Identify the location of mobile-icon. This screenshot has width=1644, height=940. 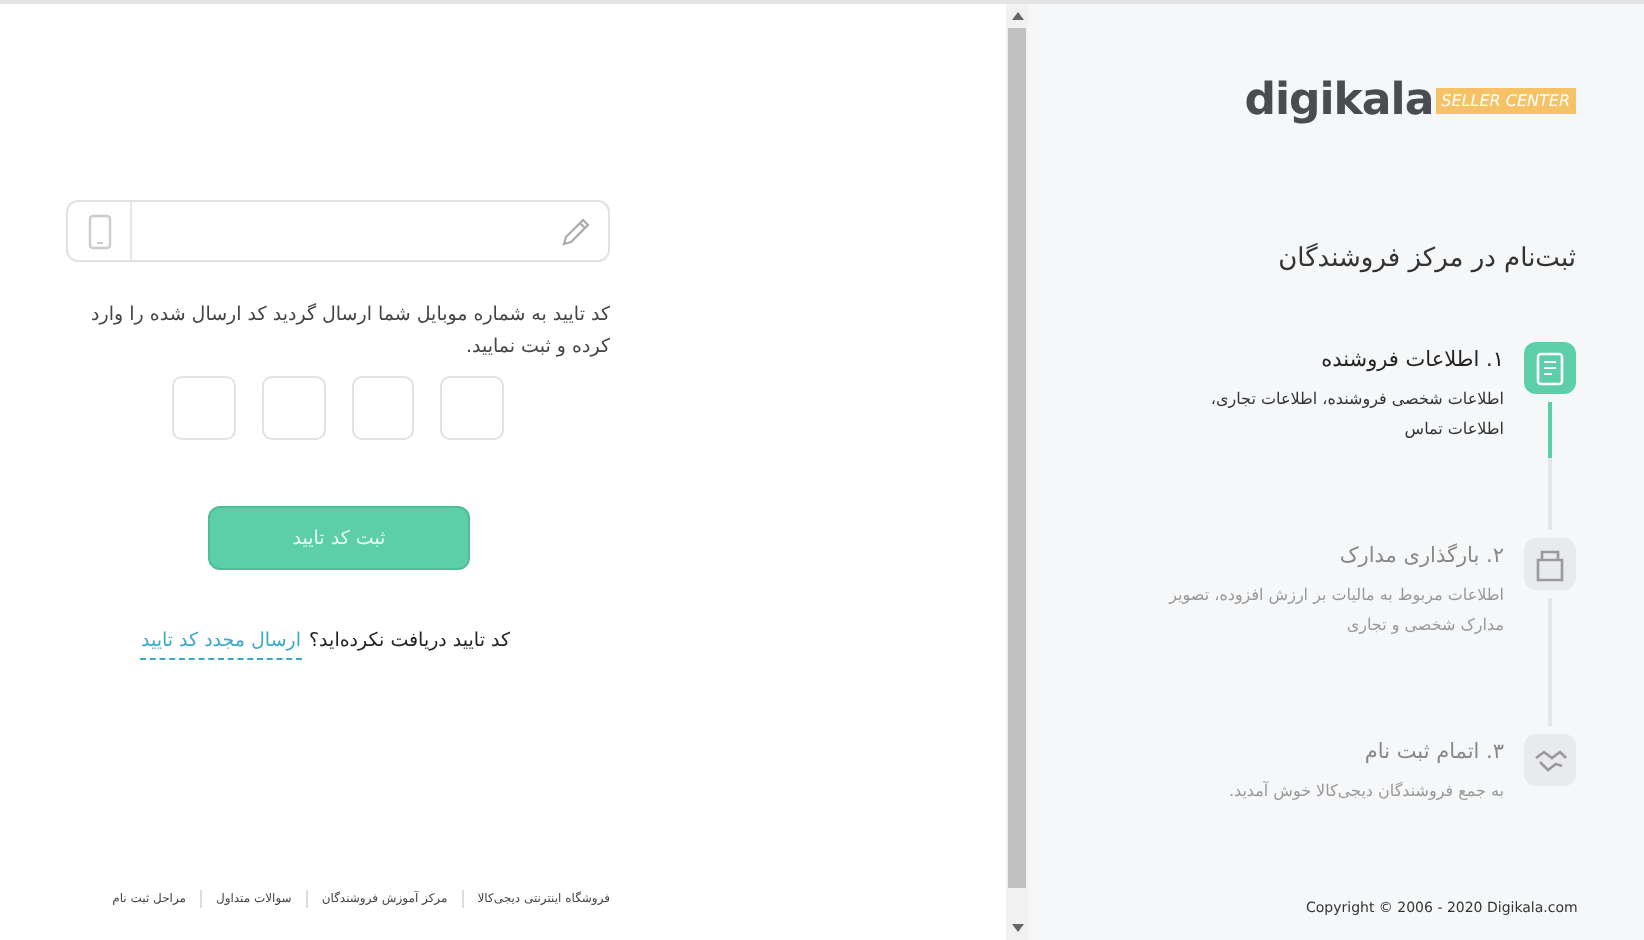
(99, 231).